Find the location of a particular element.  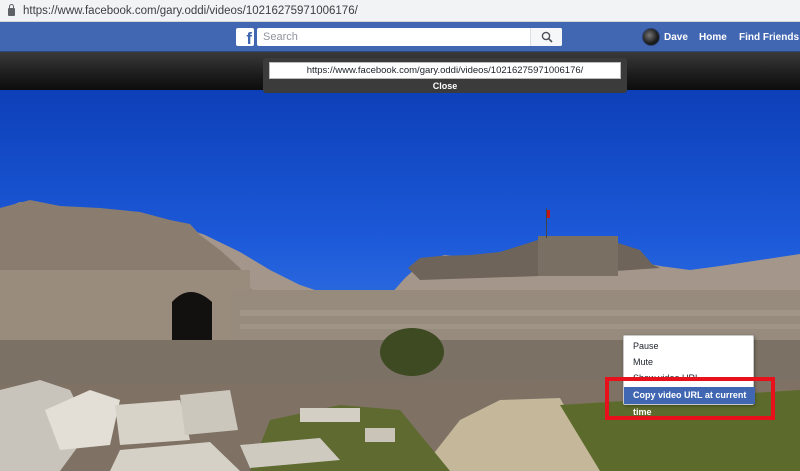

facebook-top-bar: f Dave Home Find Friends is located at coordinates (400, 37).